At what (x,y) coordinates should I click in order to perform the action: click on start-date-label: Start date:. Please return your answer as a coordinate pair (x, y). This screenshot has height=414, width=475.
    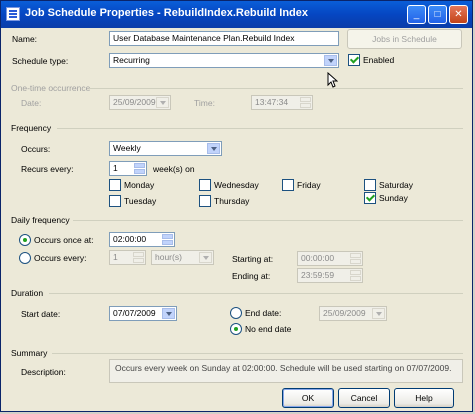
    Looking at the image, I should click on (41, 314).